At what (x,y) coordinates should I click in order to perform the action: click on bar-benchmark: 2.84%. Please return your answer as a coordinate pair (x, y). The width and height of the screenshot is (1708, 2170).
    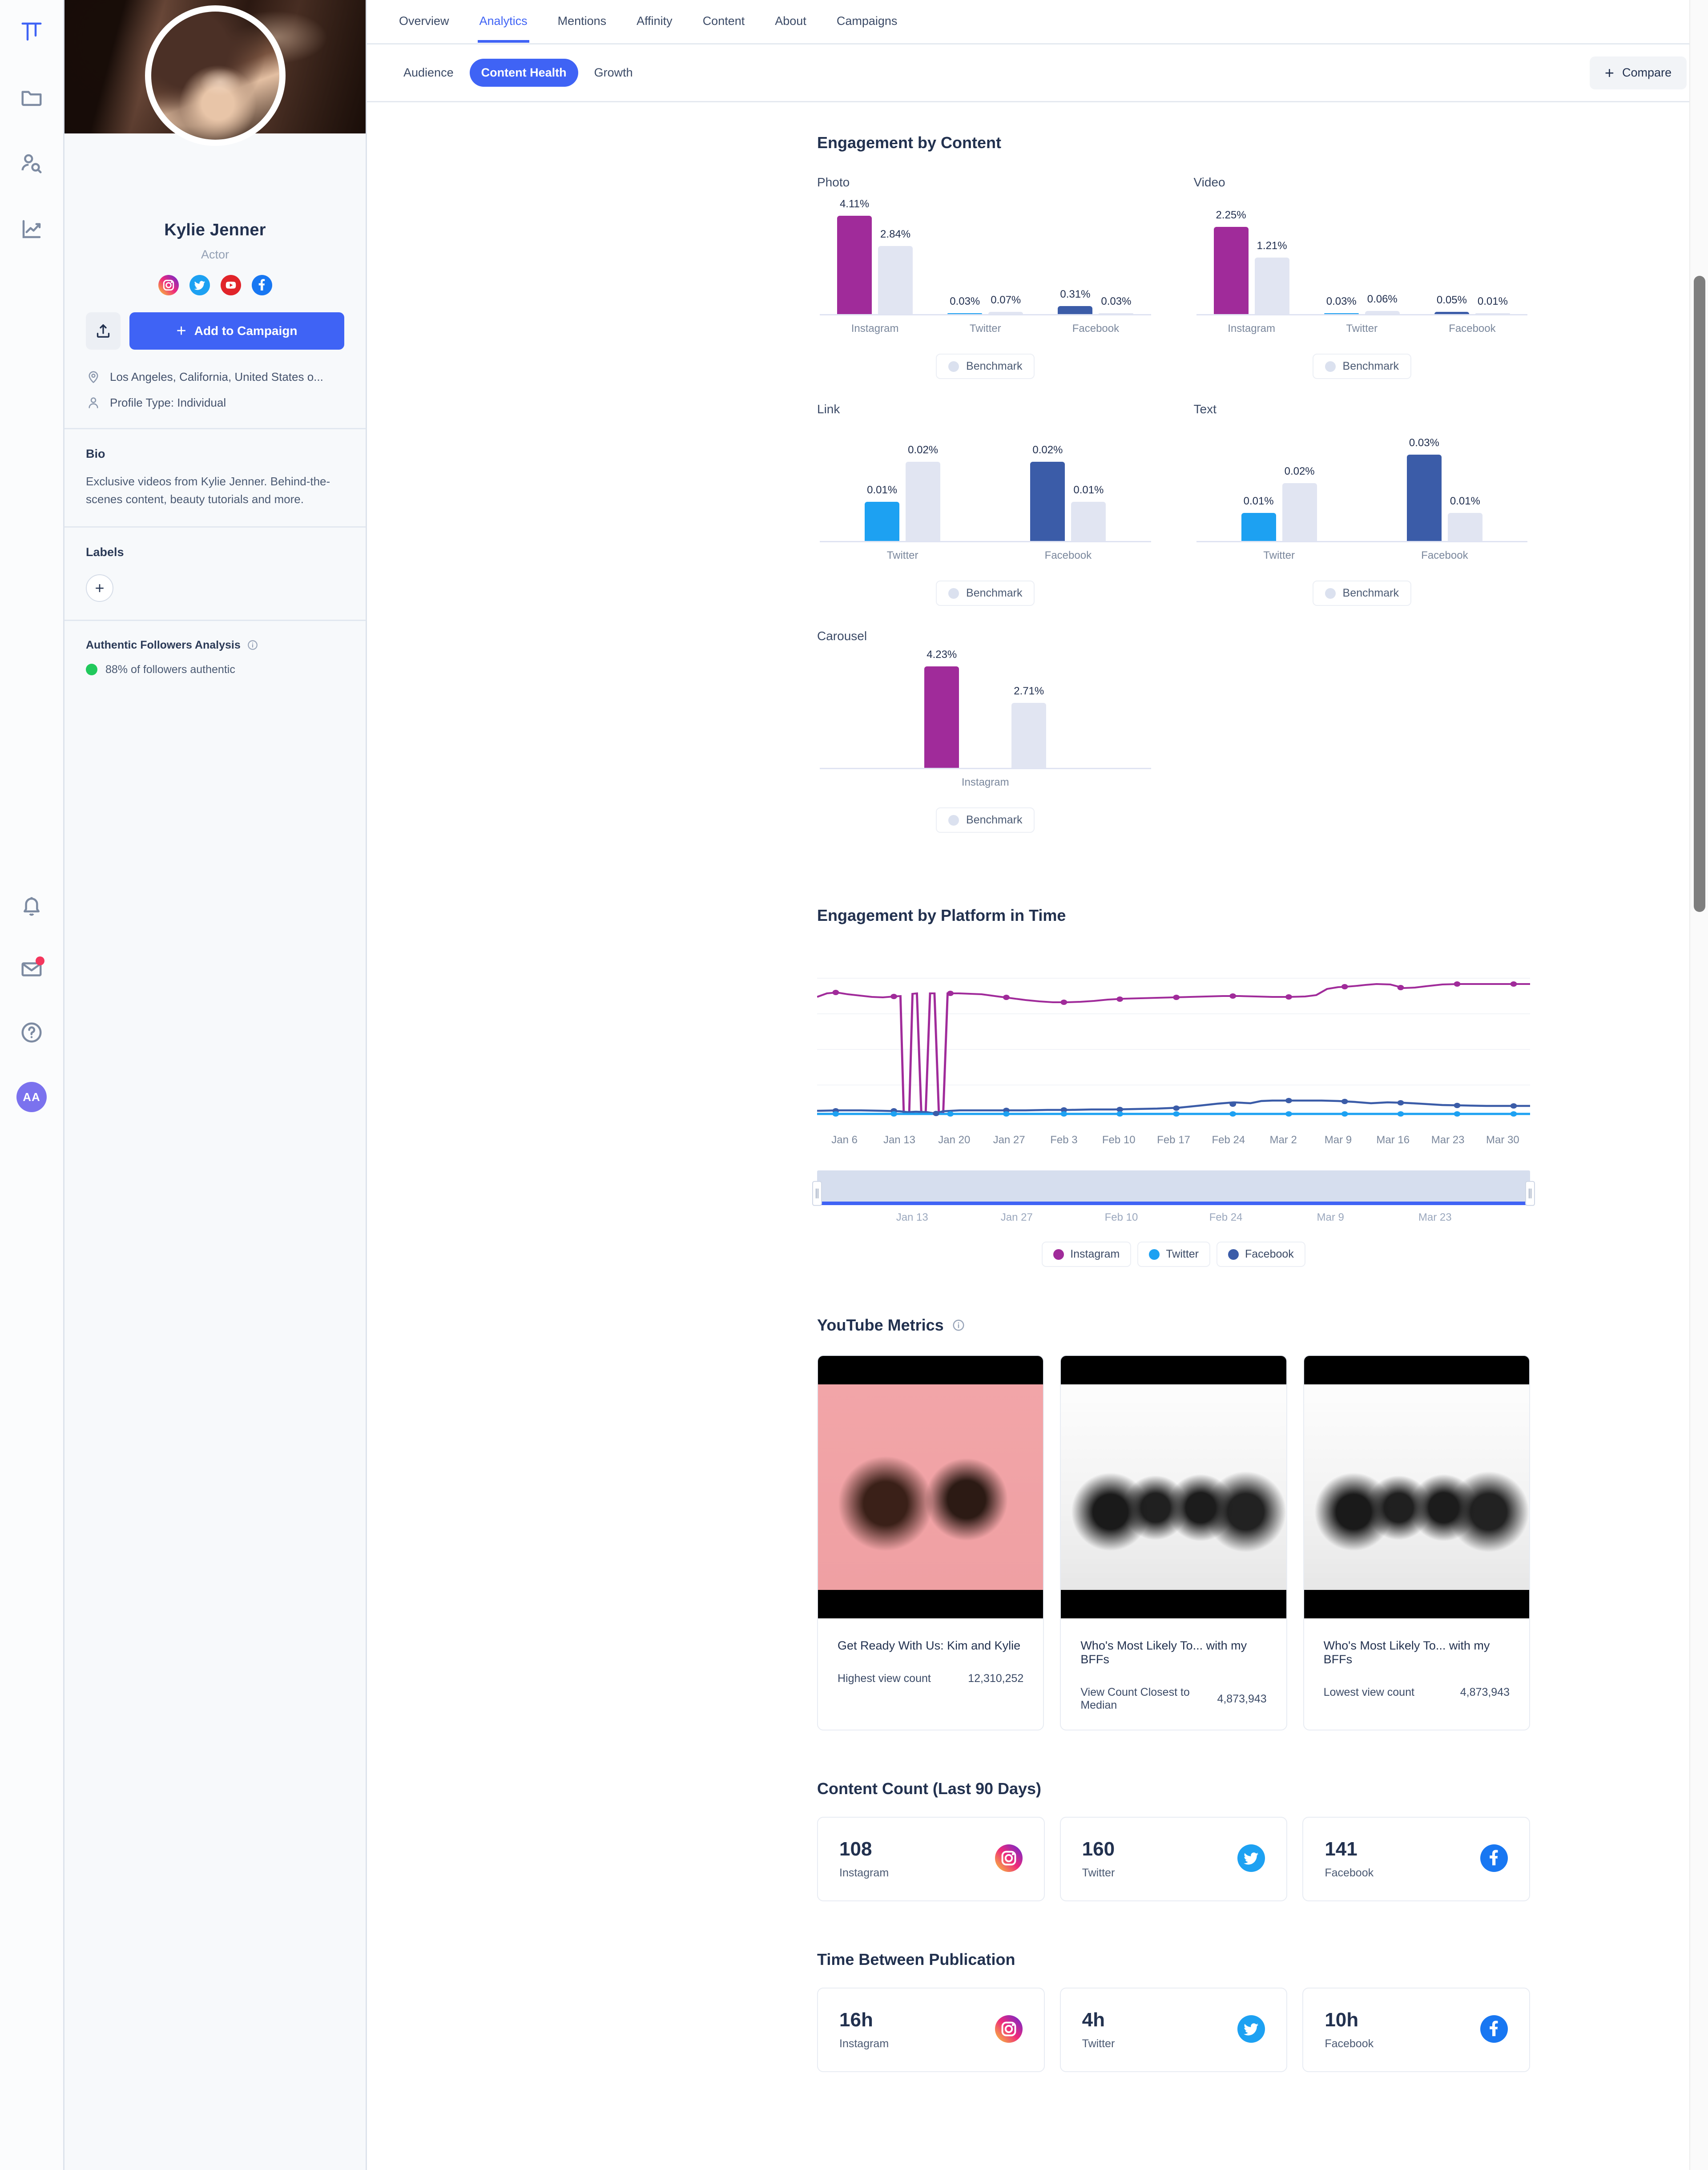
    Looking at the image, I should click on (895, 271).